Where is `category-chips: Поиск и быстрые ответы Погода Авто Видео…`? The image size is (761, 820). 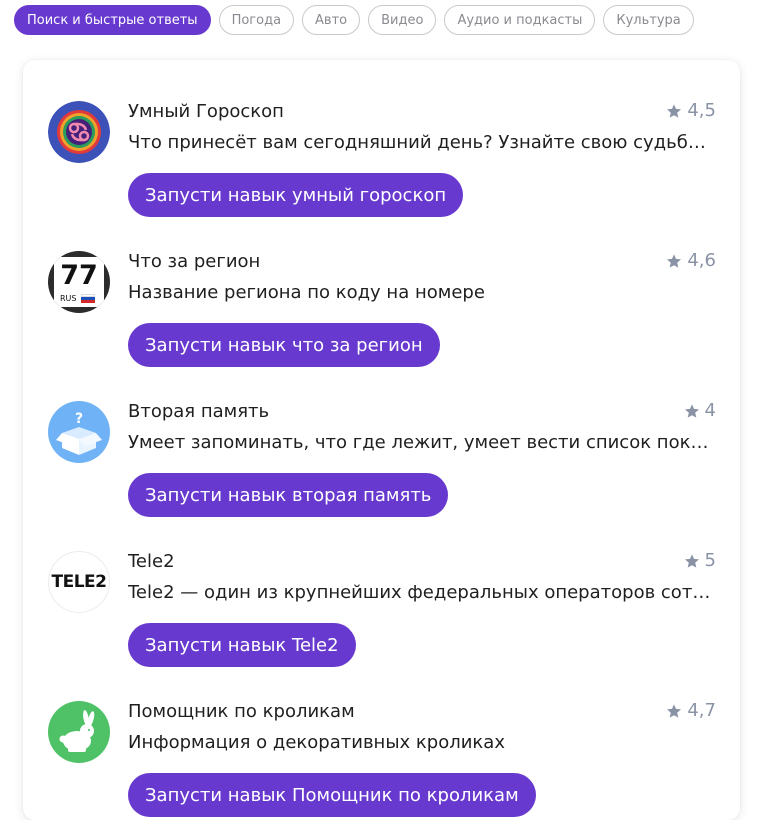
category-chips: Поиск и быстрые ответы Погода Авто Видео… is located at coordinates (354, 20).